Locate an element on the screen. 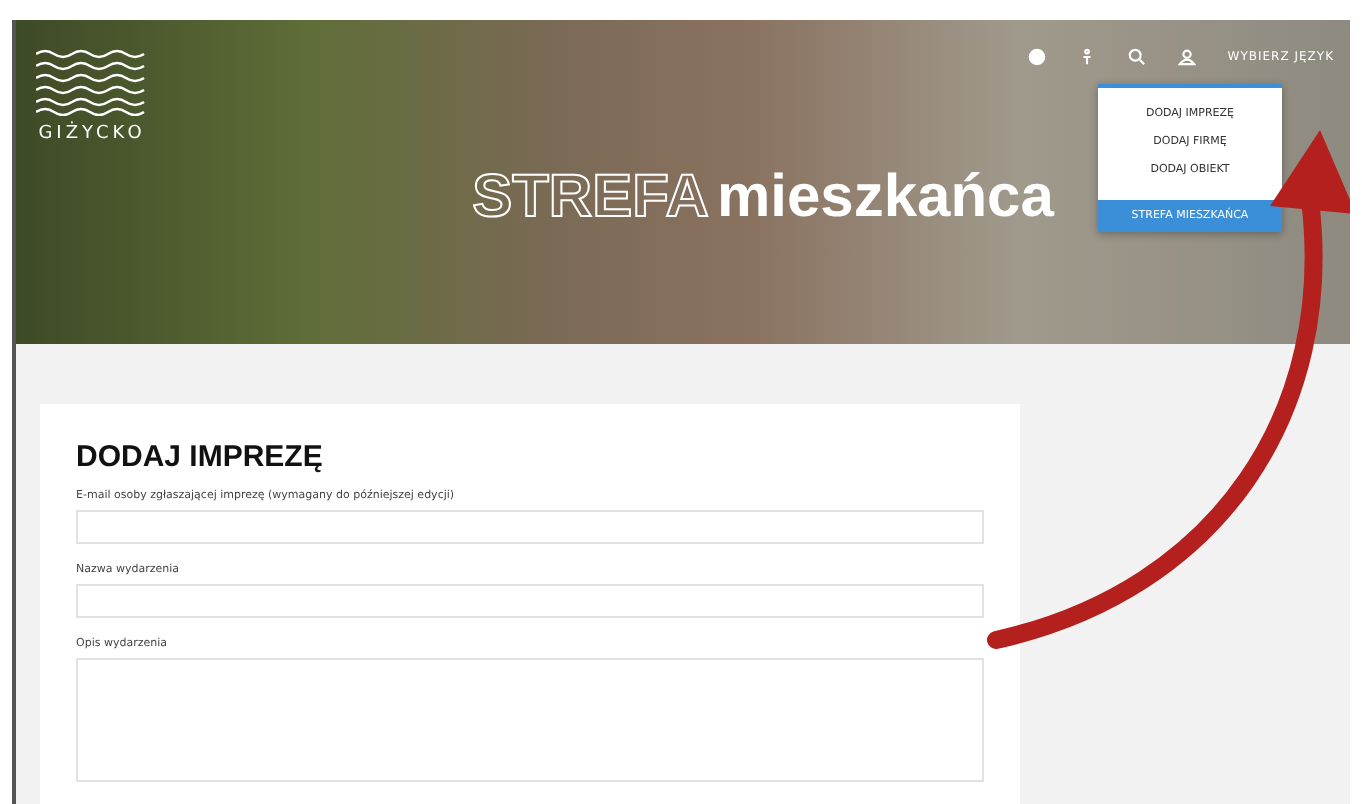 This screenshot has height=804, width=1362. user-icon is located at coordinates (1186, 57).